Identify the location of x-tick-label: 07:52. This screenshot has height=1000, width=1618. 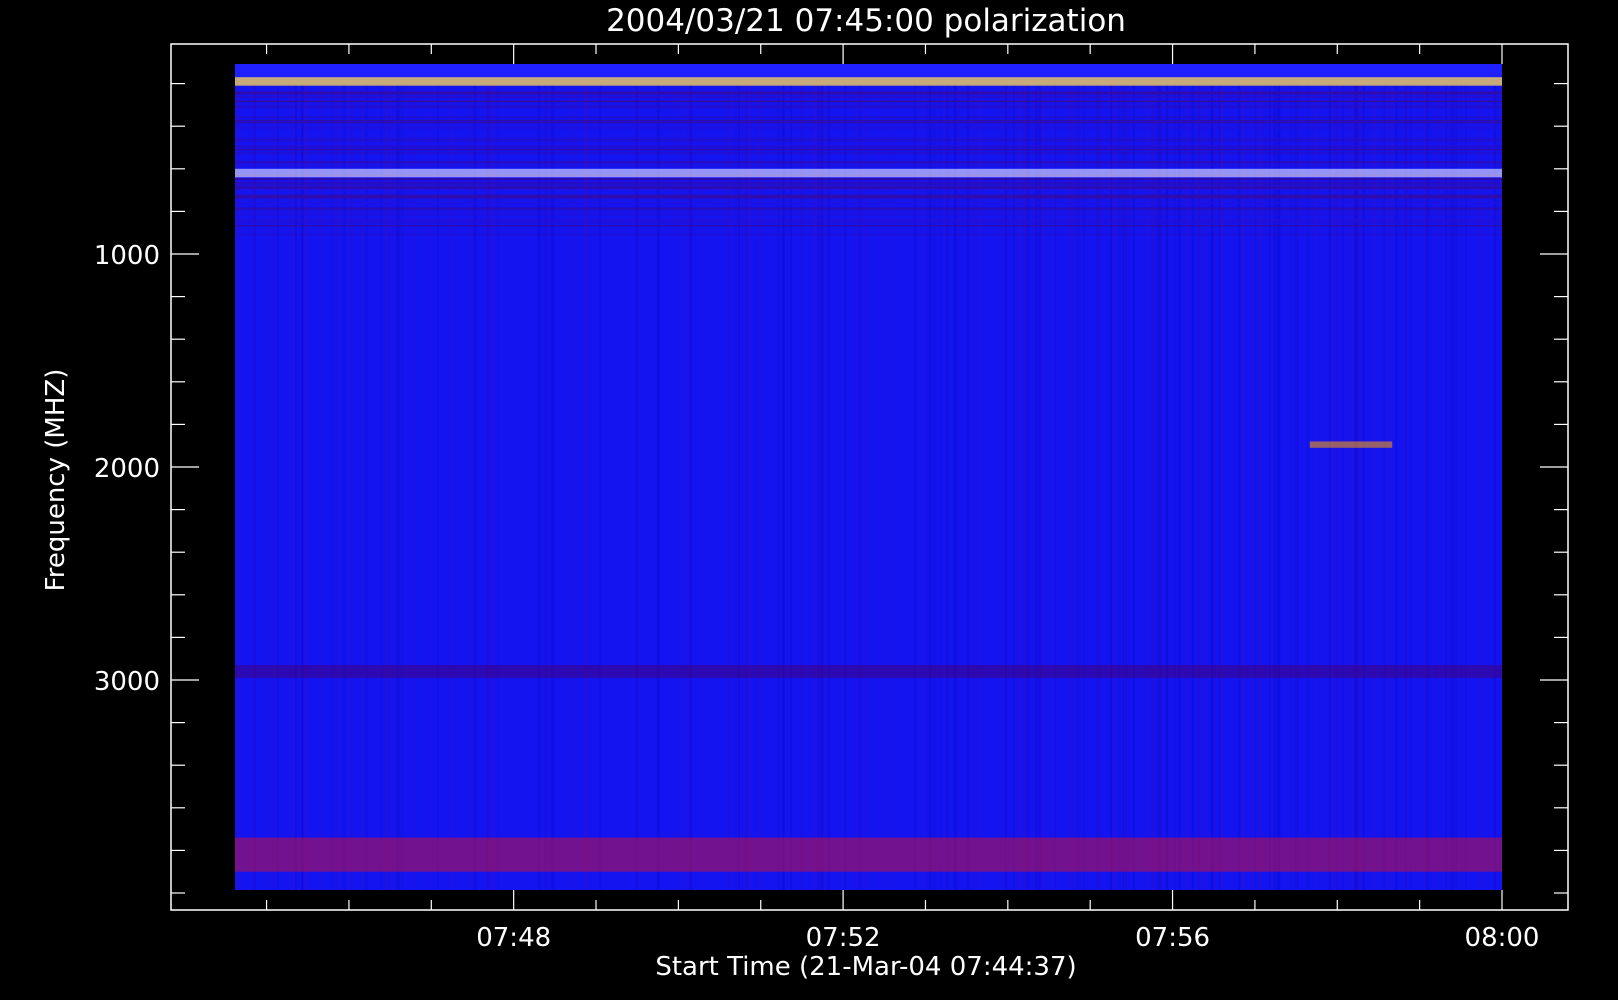
(843, 938).